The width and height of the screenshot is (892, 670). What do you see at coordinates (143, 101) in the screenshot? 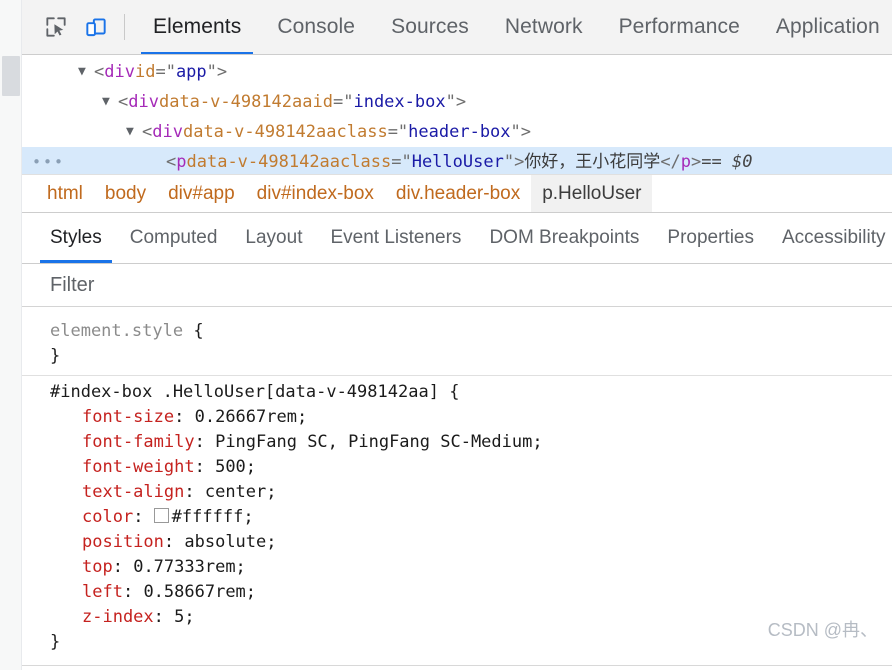
I see `dom-token-tag: div` at bounding box center [143, 101].